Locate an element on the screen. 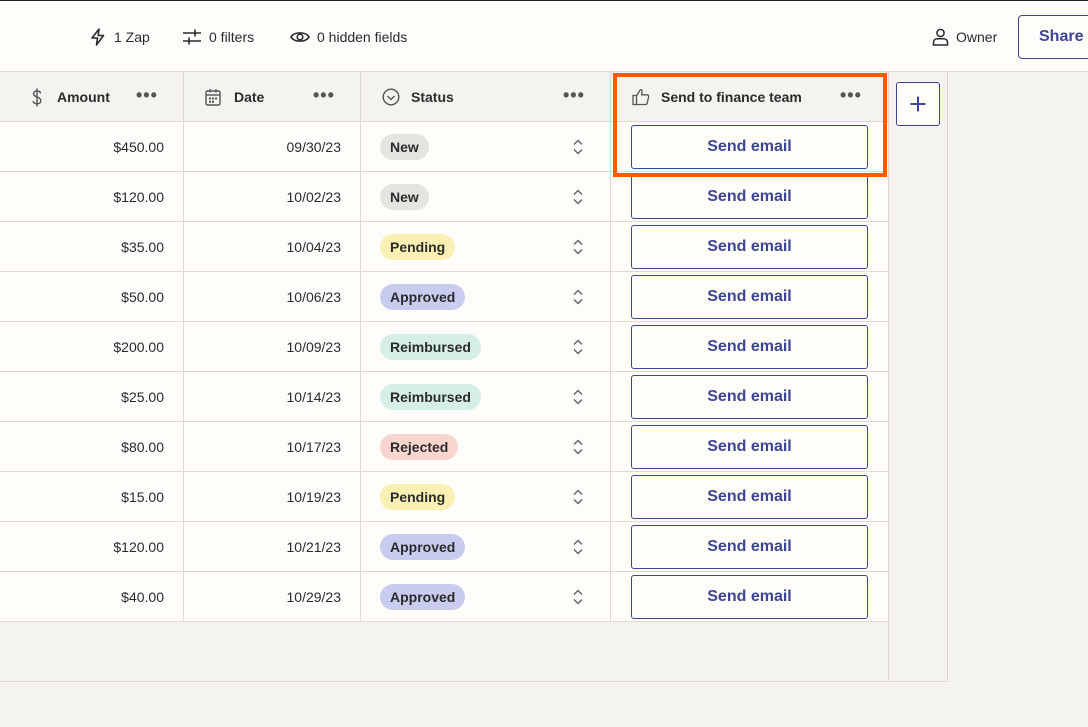  filters-button: 0 filters is located at coordinates (218, 37).